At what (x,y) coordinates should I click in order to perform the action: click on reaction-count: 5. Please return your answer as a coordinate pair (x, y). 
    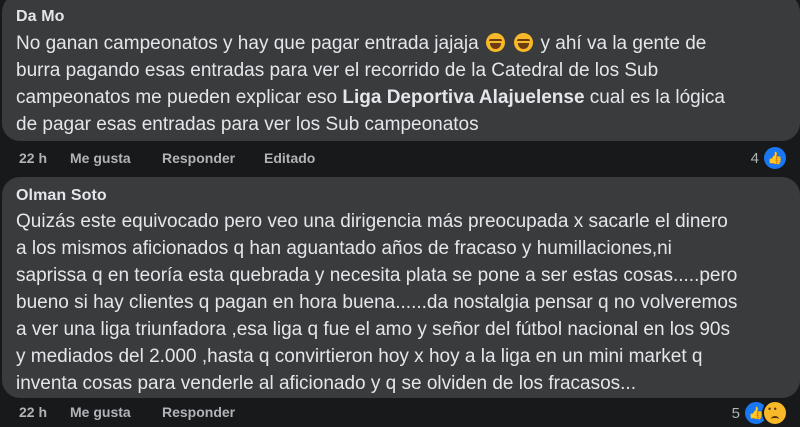
    Looking at the image, I should click on (735, 413).